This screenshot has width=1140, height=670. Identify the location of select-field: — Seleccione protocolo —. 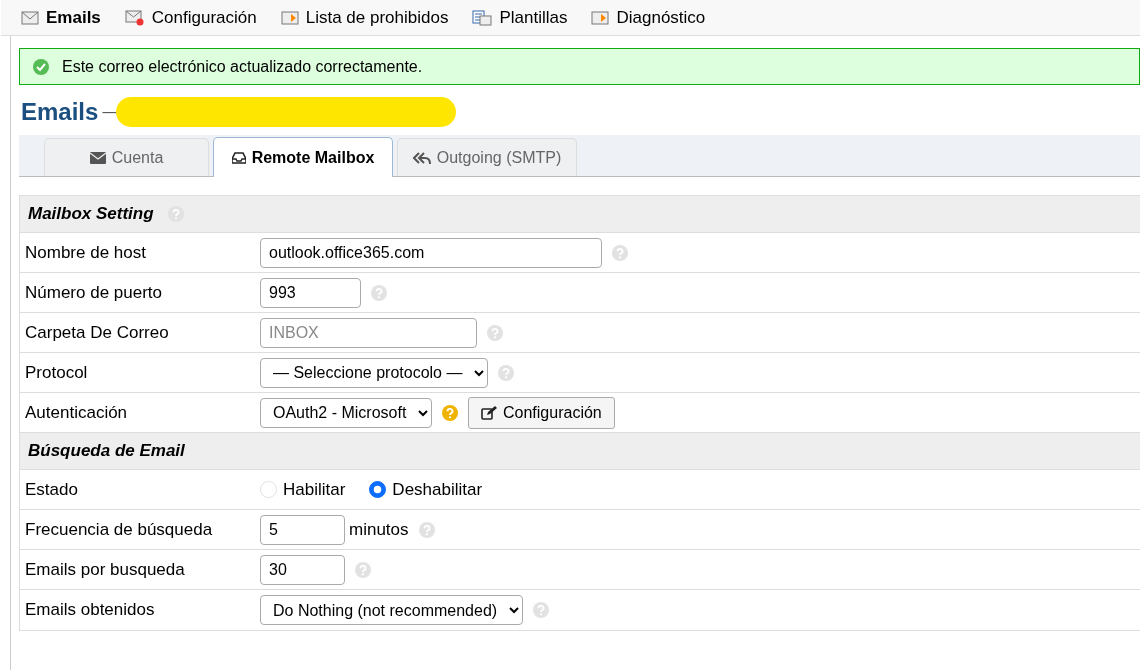
(374, 372).